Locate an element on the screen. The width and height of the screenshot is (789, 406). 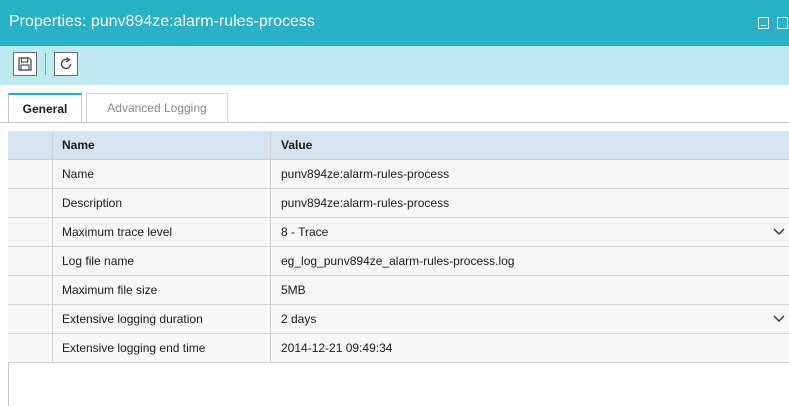
toolbar is located at coordinates (394, 65).